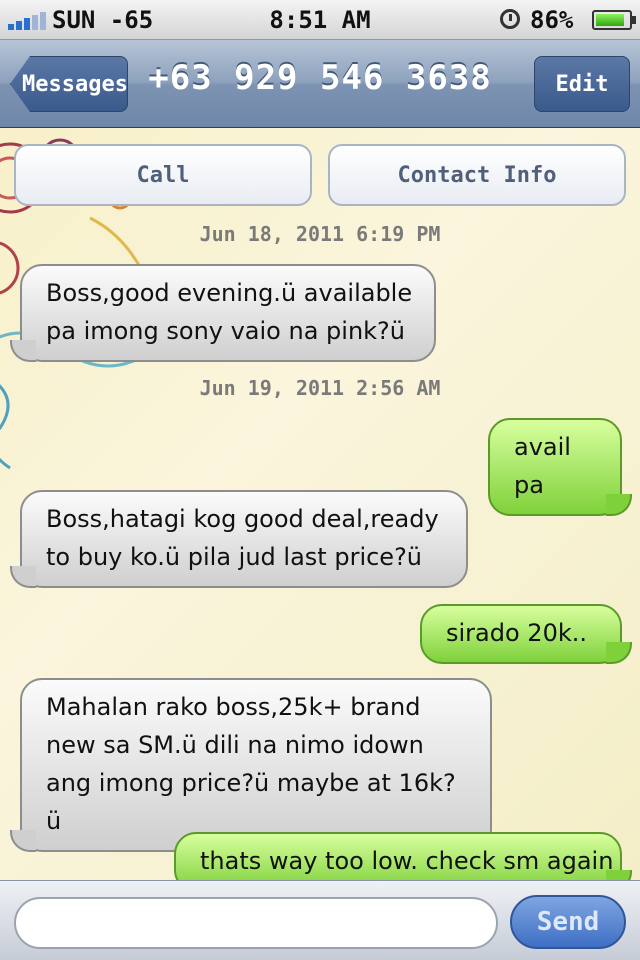  Describe the element at coordinates (526, 634) in the screenshot. I see `outgoing-message: sirado 20k..` at that location.